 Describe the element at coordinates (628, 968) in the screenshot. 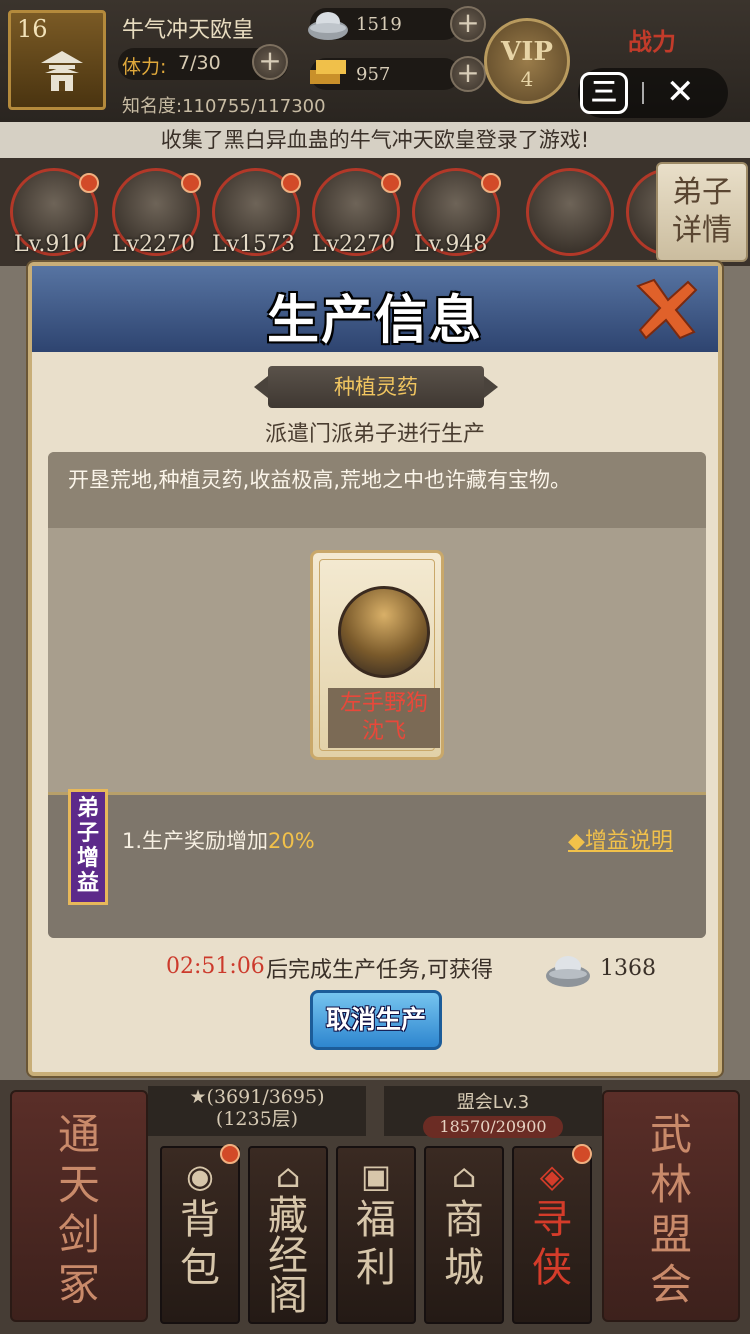

I see `reward-amount: 1368` at that location.